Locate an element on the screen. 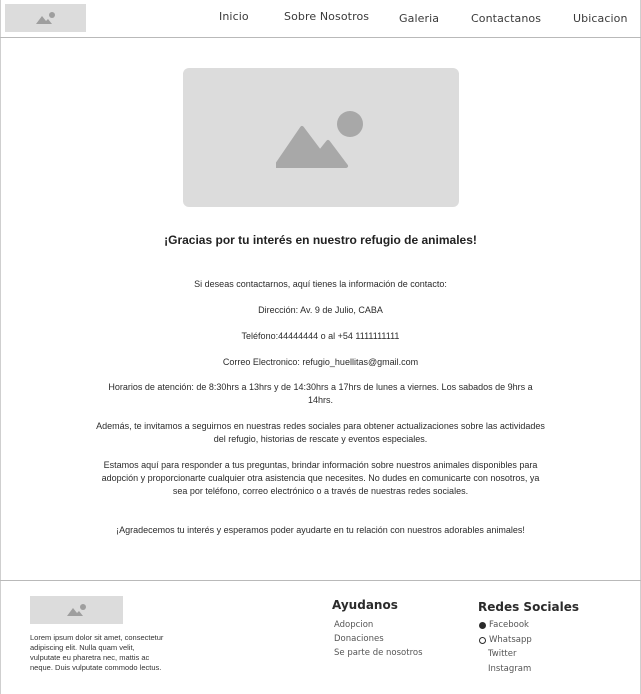 Image resolution: width=641 pixels, height=694 pixels. link-facebook: Facebook is located at coordinates (504, 625).